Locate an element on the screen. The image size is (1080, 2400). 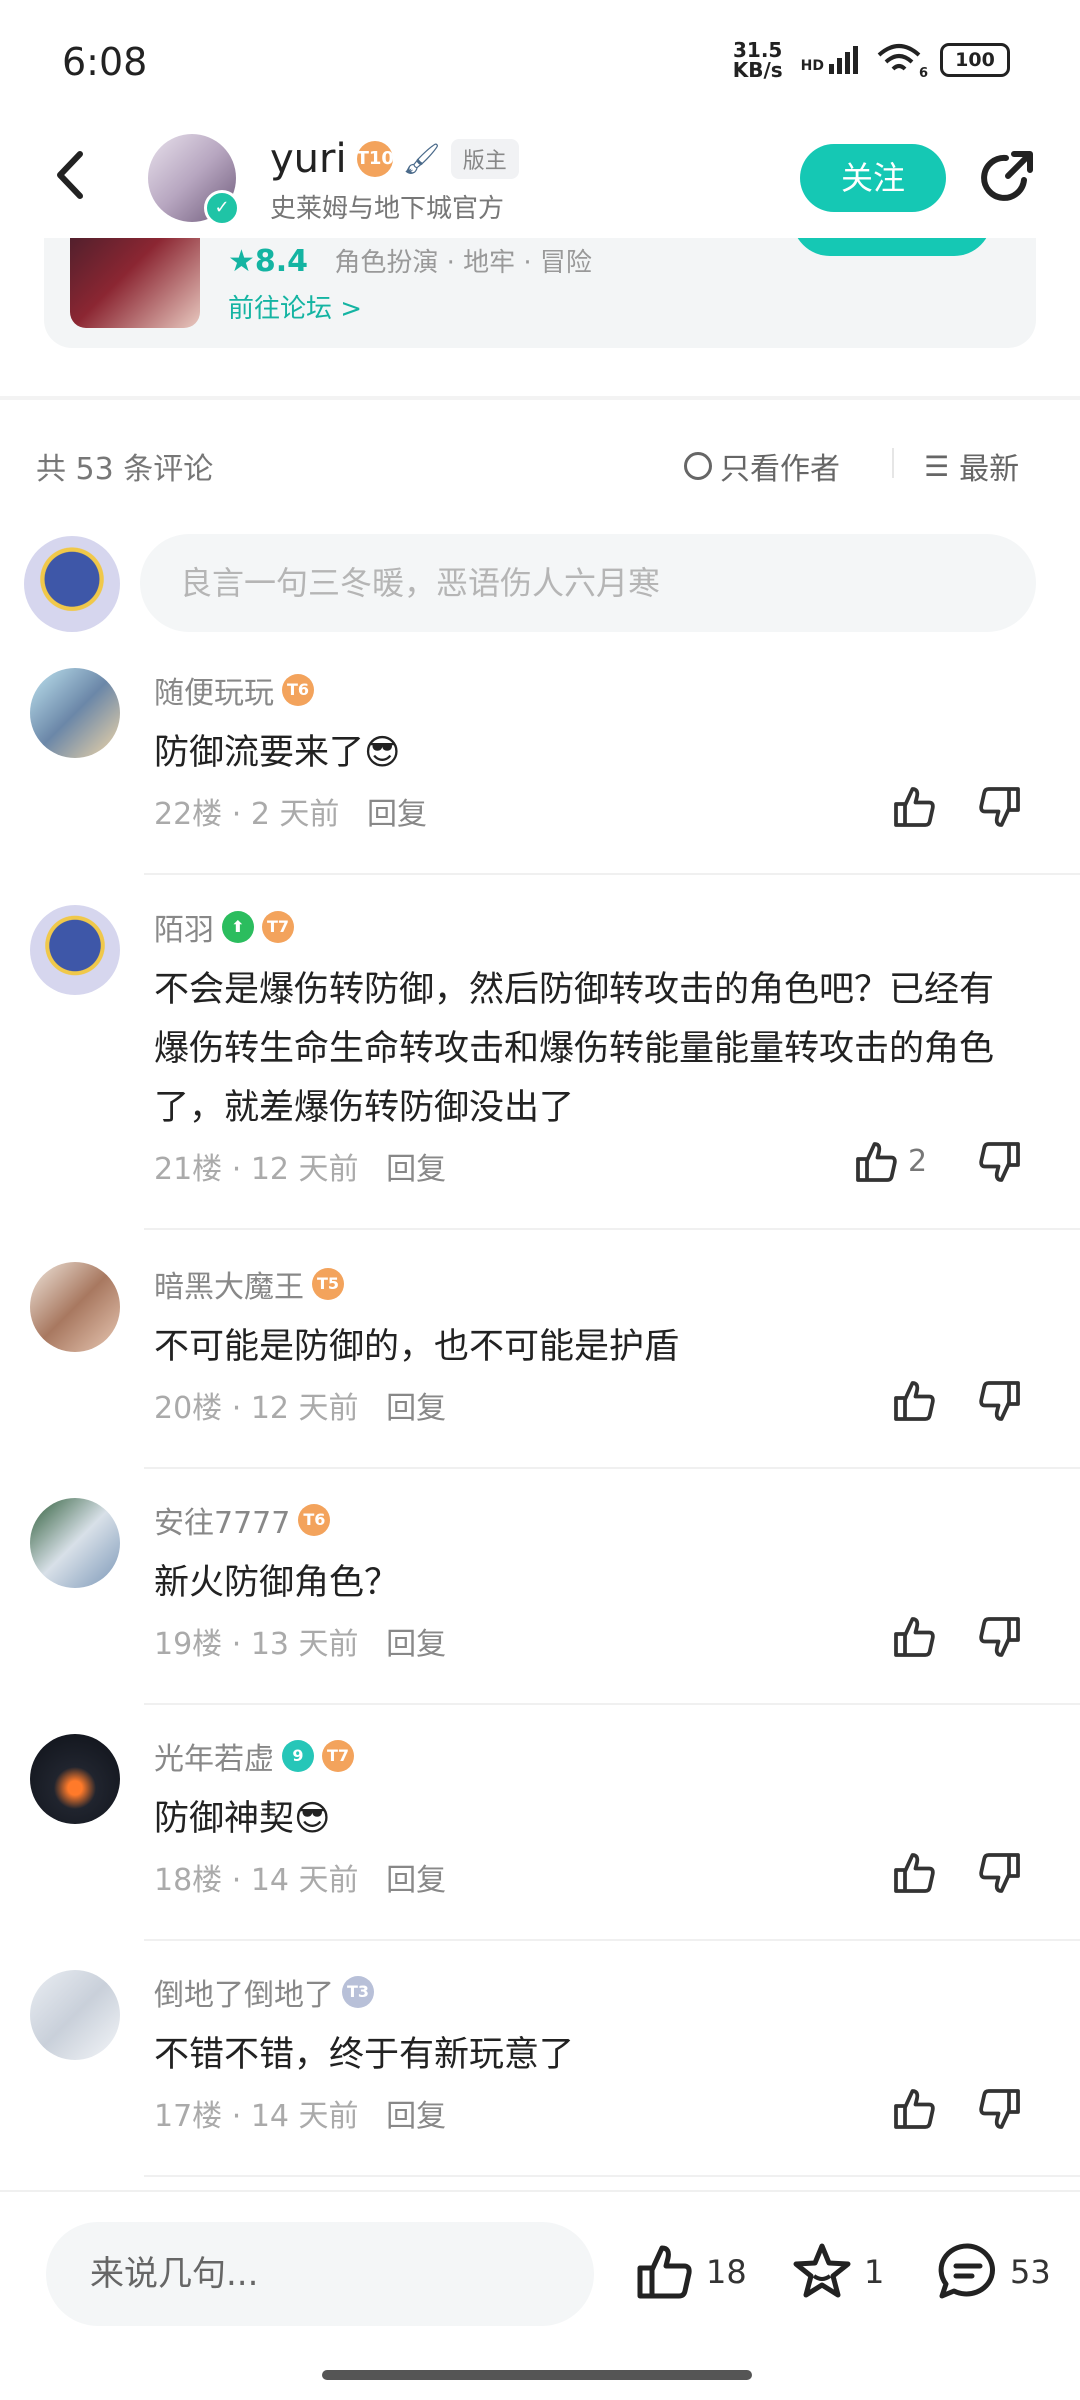
commenter-name: 陌羽 is located at coordinates (184, 927).